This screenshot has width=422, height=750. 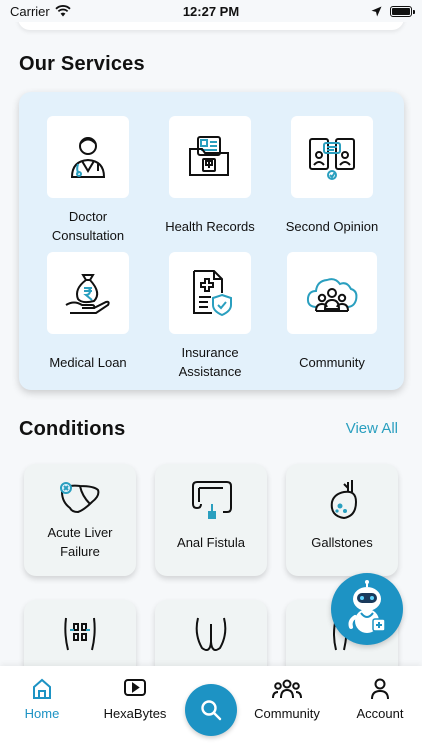 I want to click on location-arrow-icon, so click(x=376, y=11).